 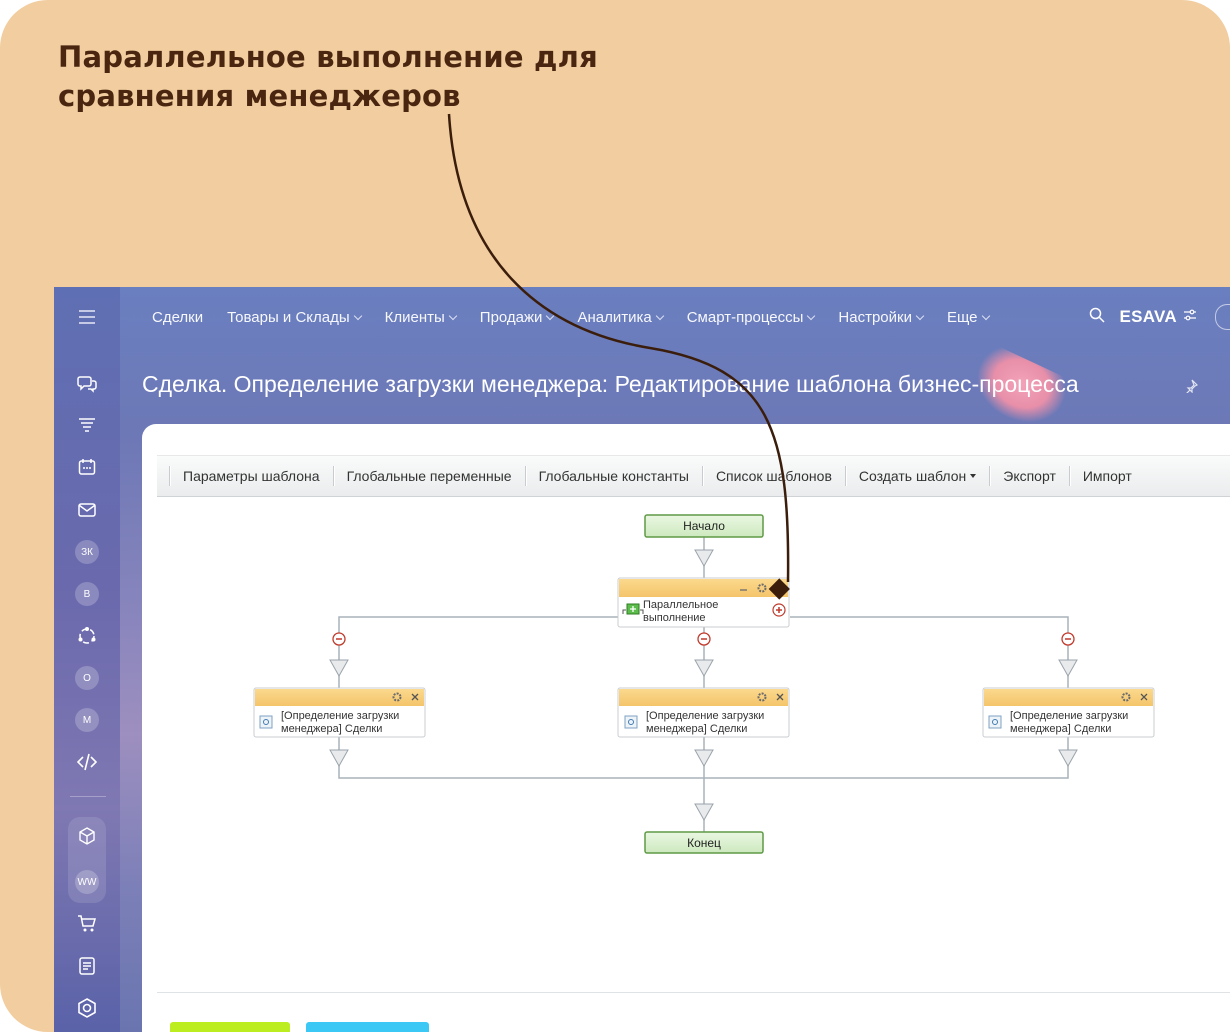 I want to click on cart-icon, so click(x=87, y=924).